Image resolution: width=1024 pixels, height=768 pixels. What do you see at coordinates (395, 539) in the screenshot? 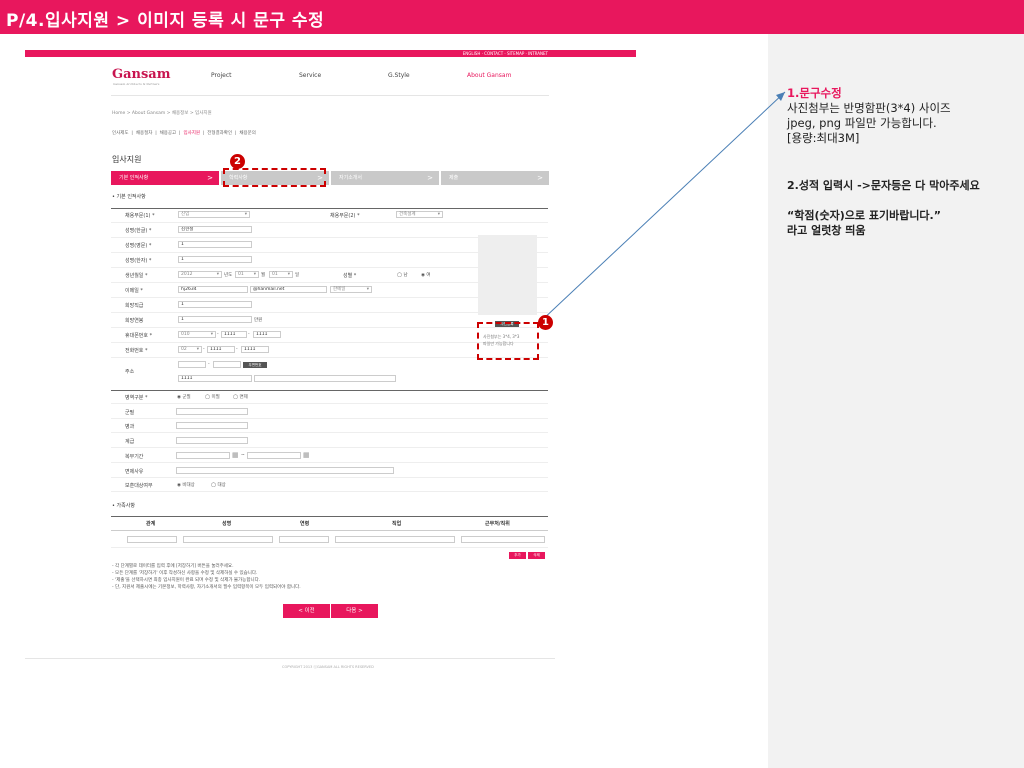
I see `family-job-input` at bounding box center [395, 539].